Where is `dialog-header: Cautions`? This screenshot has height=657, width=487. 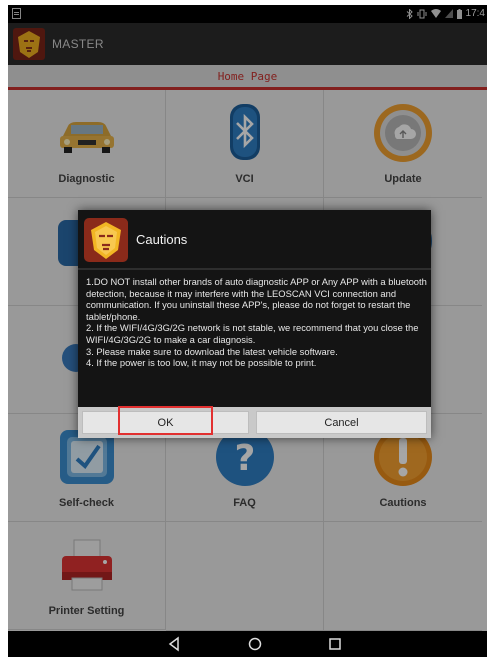 dialog-header: Cautions is located at coordinates (254, 240).